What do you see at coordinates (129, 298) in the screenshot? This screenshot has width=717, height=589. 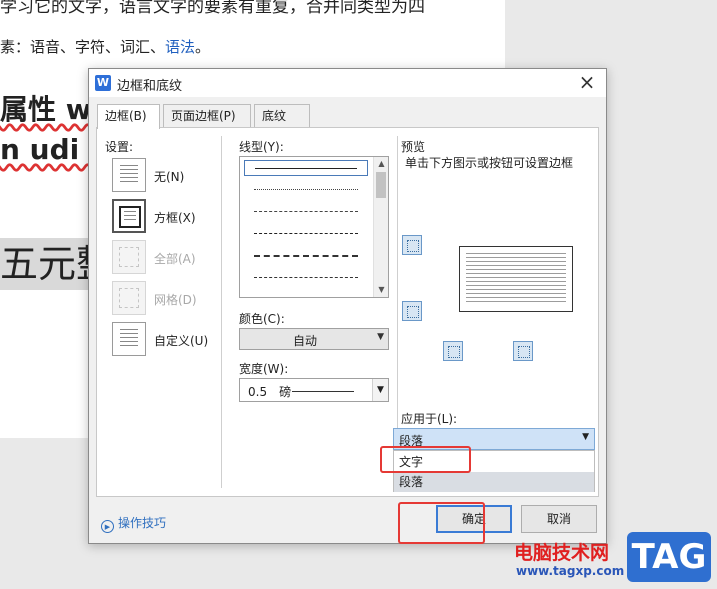 I see `setting-grid-thumbnail` at bounding box center [129, 298].